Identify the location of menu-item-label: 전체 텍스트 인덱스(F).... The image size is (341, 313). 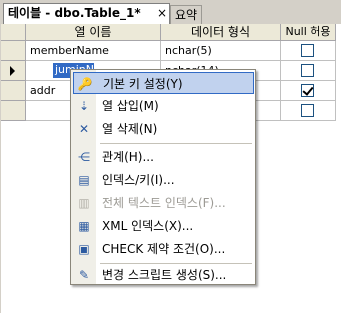
(164, 203).